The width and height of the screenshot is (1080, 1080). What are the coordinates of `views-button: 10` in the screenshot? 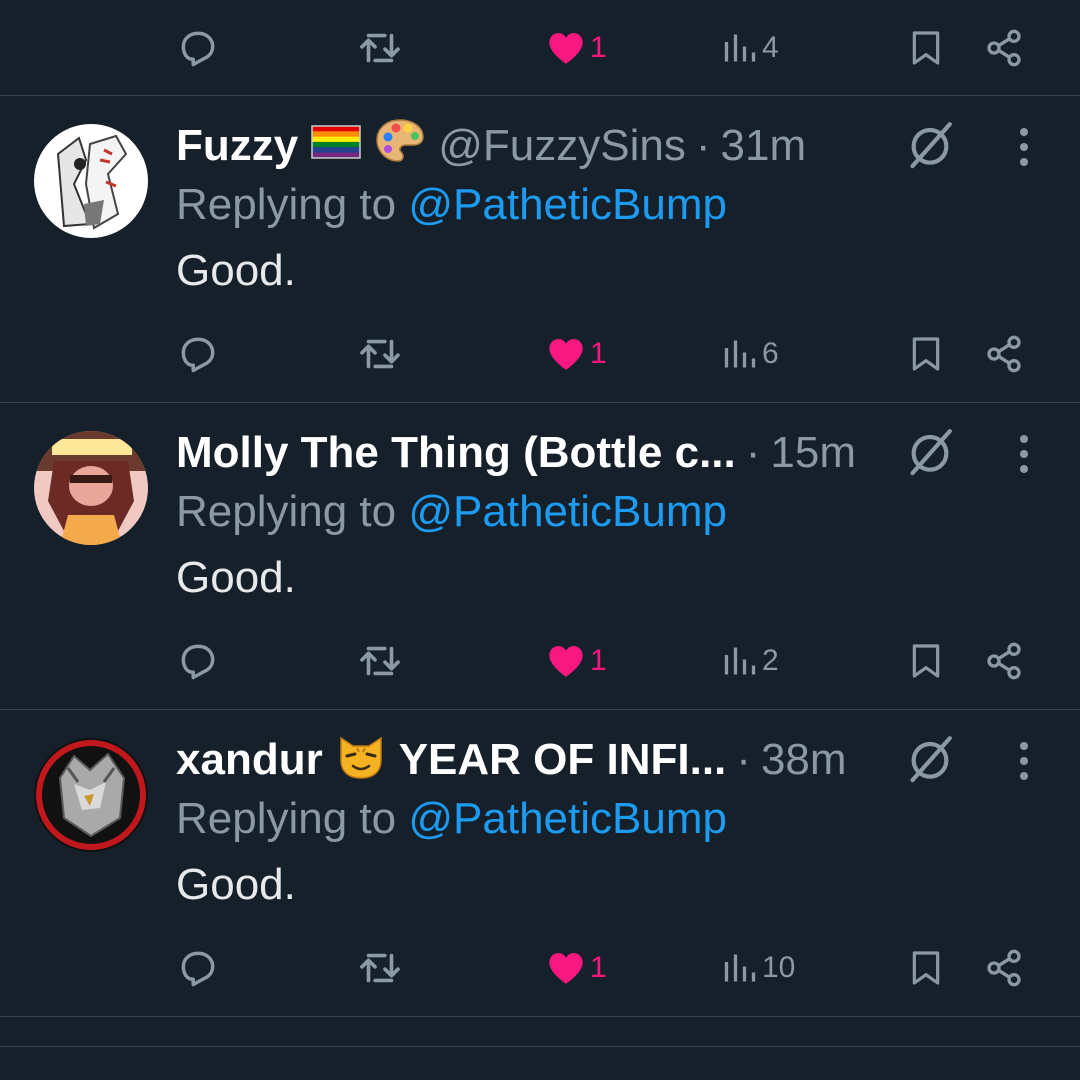 It's located at (758, 968).